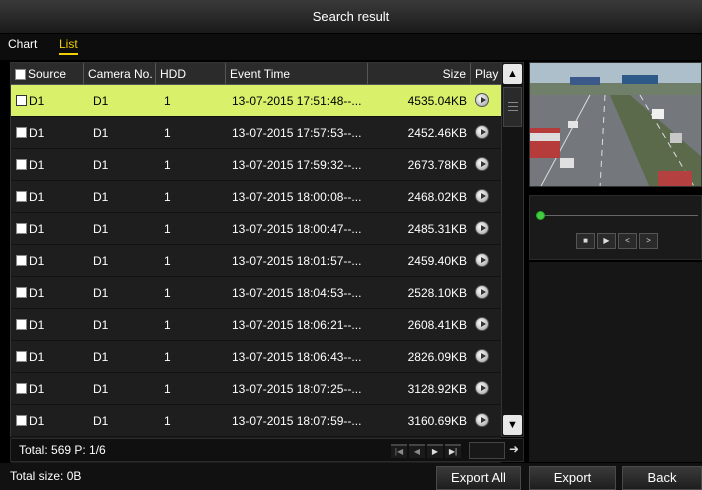 The width and height of the screenshot is (702, 490). I want to click on export-button: Export, so click(572, 478).